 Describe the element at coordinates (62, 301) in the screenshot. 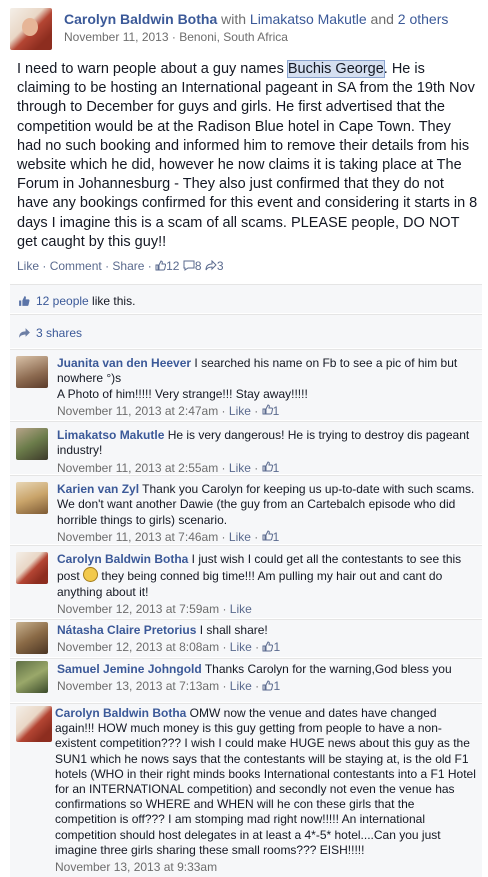

I see `likers-link: 12 people` at that location.